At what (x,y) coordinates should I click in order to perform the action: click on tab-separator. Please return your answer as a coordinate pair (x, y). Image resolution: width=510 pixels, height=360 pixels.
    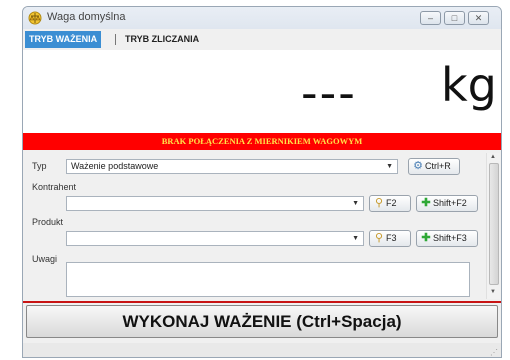
    Looking at the image, I should click on (115, 39).